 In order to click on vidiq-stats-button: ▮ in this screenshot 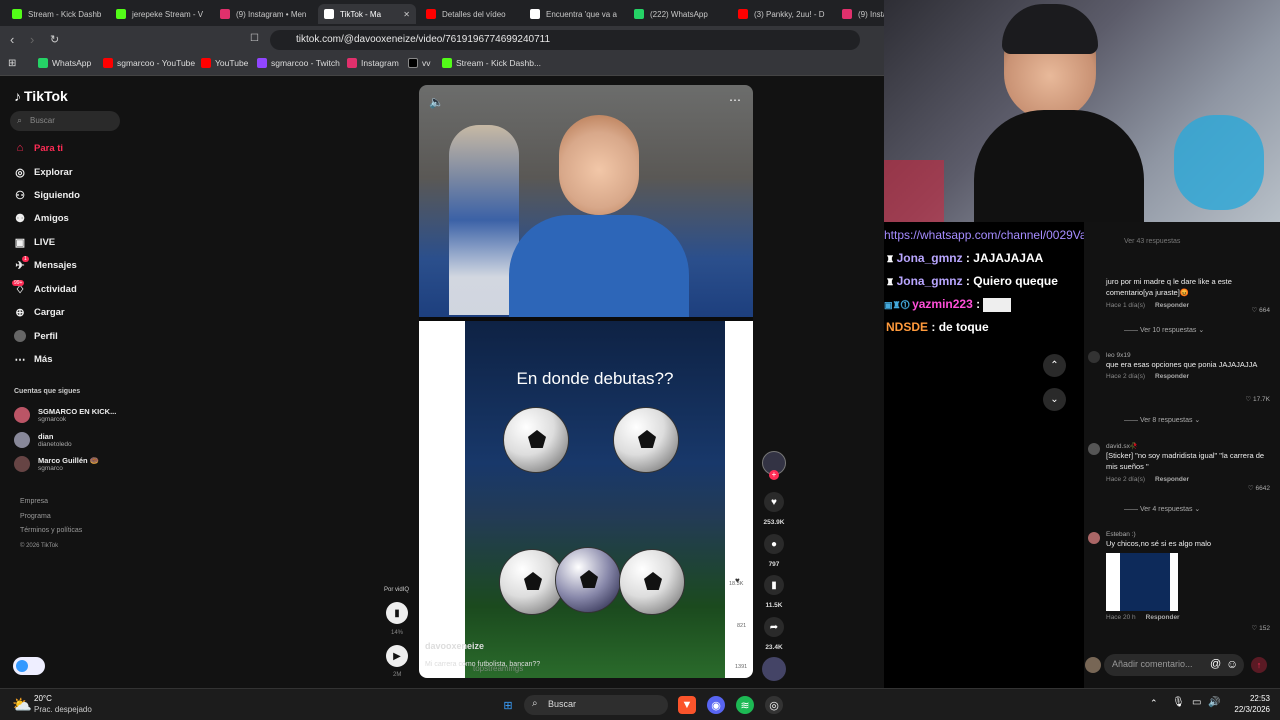, I will do `click(397, 613)`.